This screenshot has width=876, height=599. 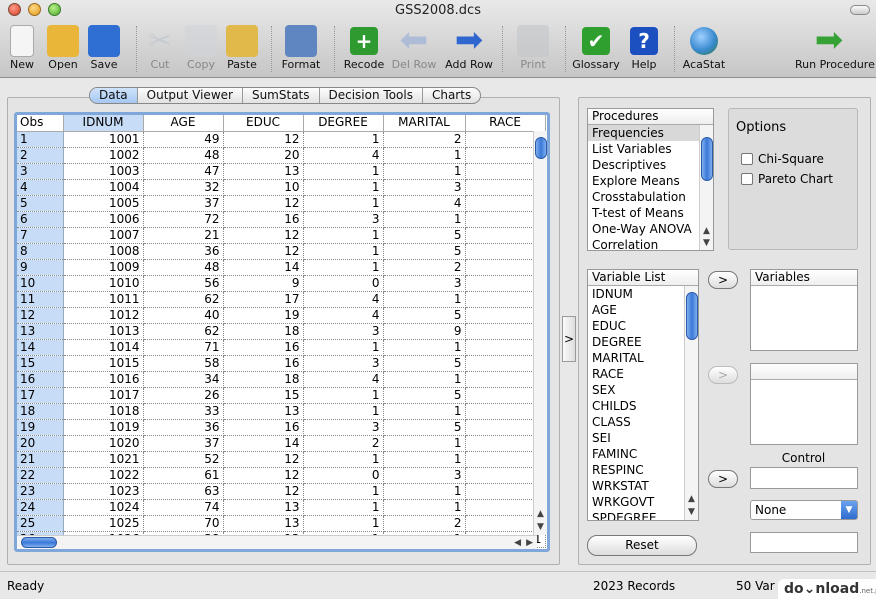 I want to click on table-cell: 15, so click(x=263, y=395).